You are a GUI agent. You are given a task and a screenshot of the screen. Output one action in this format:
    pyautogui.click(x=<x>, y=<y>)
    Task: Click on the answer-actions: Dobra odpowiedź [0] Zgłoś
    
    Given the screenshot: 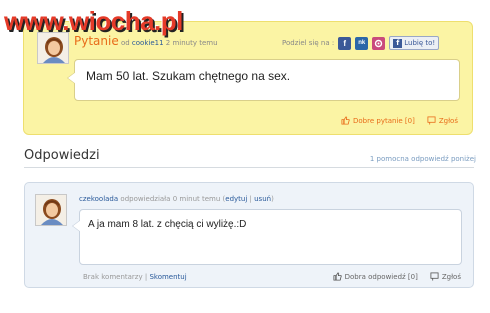 What is the action you would take?
    pyautogui.click(x=397, y=276)
    